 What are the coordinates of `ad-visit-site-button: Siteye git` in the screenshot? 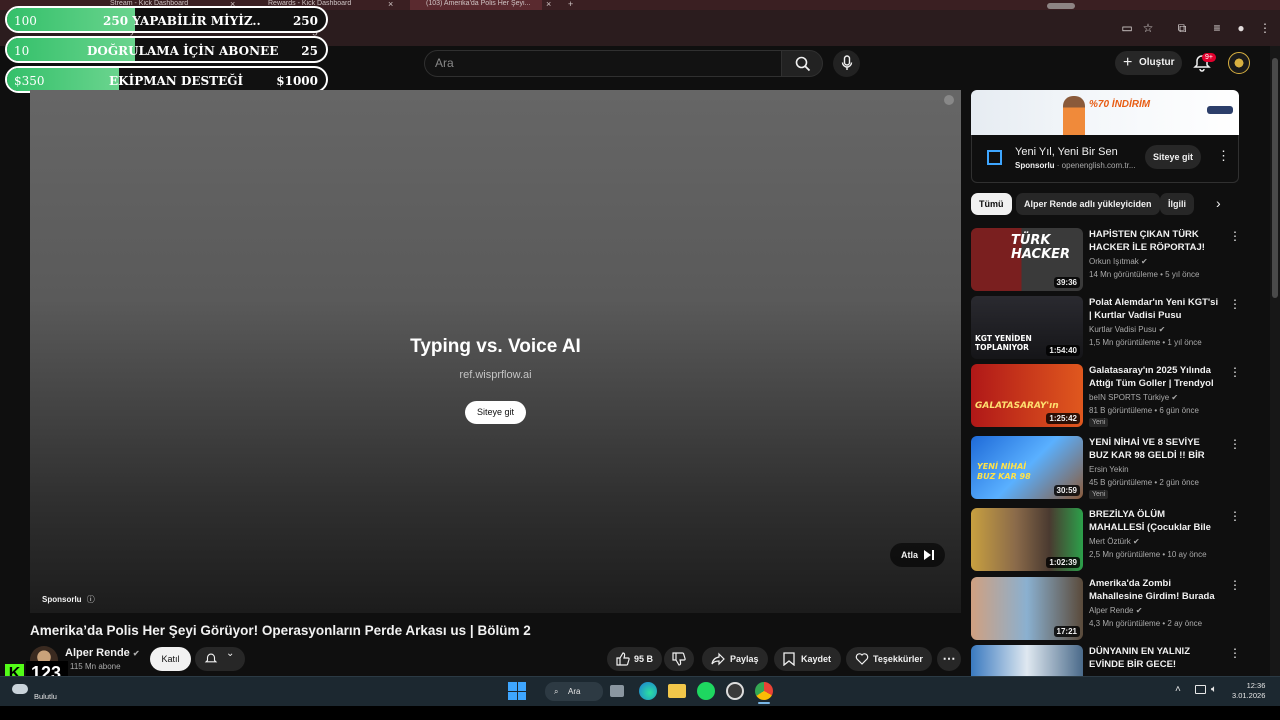 It's located at (495, 412).